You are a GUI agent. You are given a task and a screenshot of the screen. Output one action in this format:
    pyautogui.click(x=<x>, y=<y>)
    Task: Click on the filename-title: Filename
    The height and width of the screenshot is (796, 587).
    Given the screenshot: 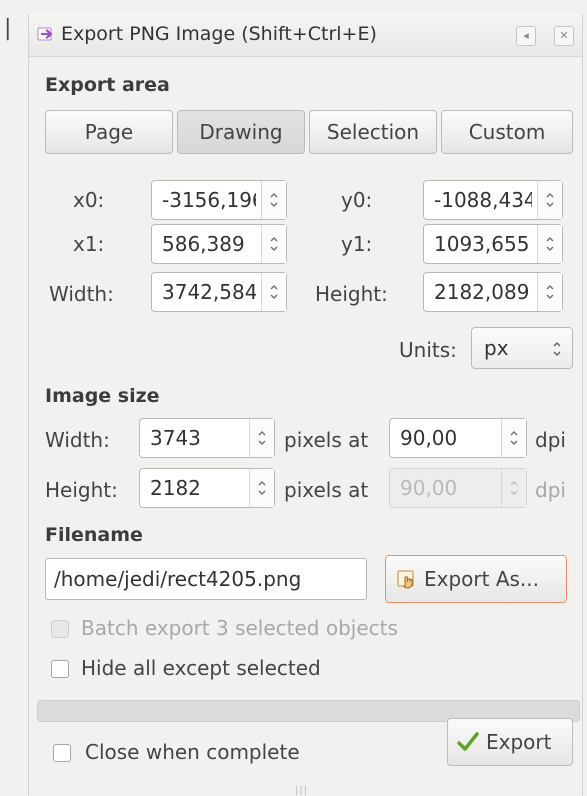 What is the action you would take?
    pyautogui.click(x=94, y=535)
    